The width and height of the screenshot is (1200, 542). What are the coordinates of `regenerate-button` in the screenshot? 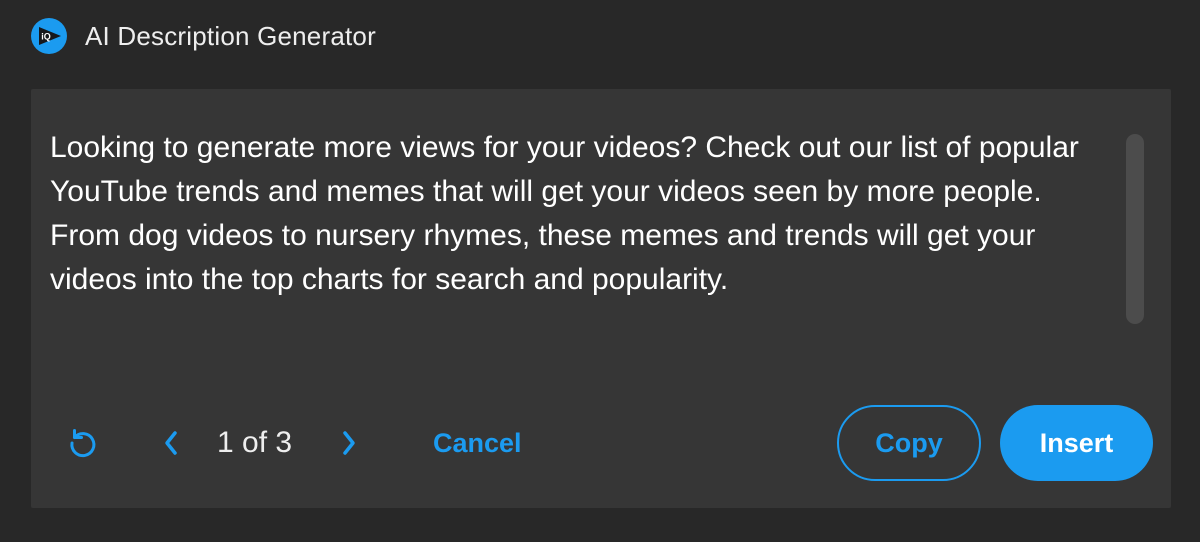 It's located at (83, 443).